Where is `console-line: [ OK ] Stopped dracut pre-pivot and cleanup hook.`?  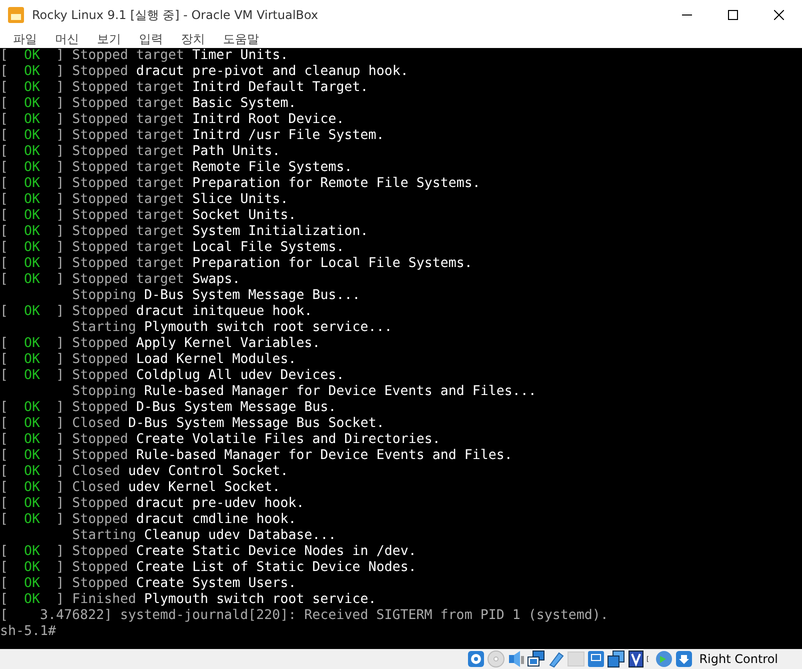
console-line: [ OK ] Stopped dracut pre-pivot and cleanup hook. is located at coordinates (204, 72).